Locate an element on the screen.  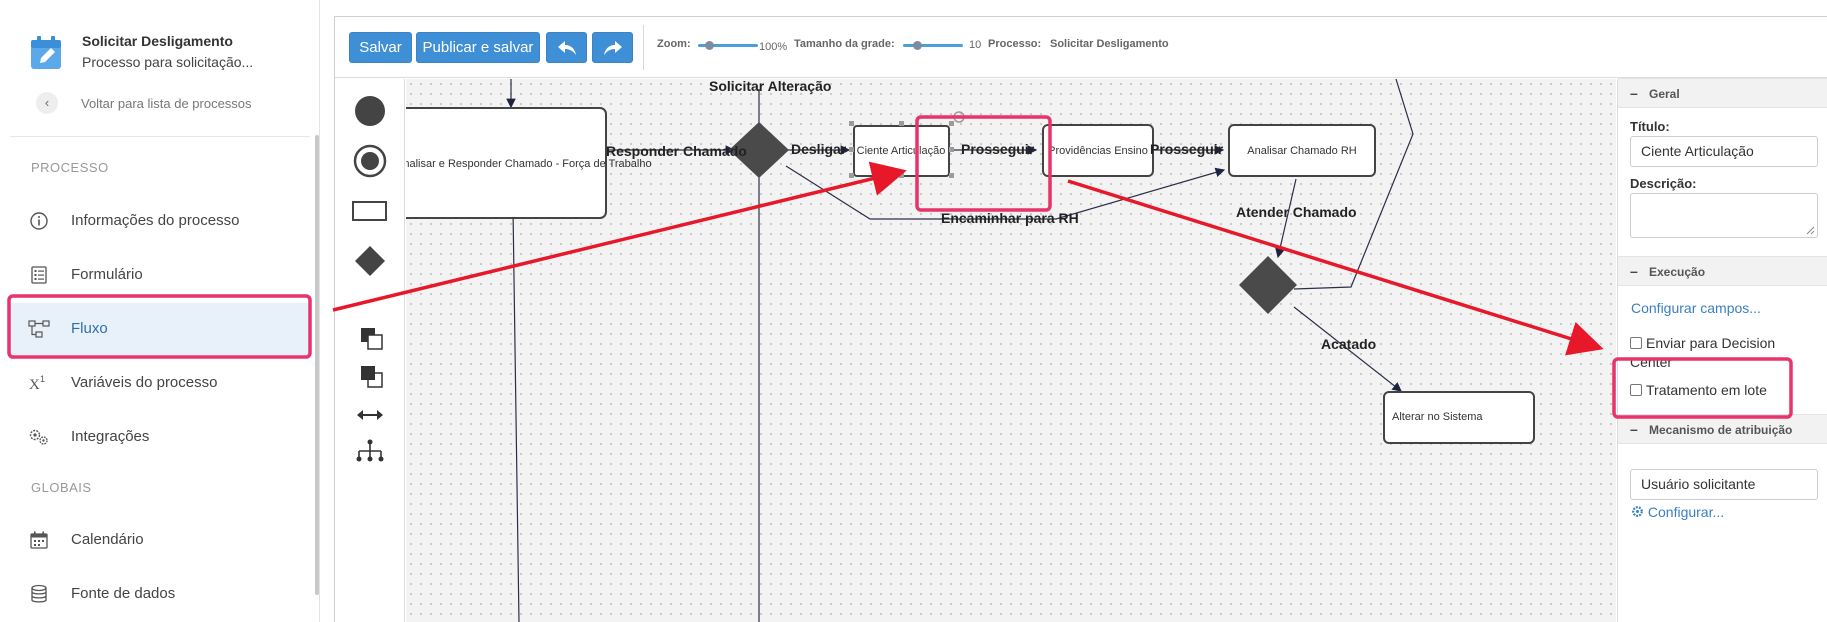
sidebar-item-form: Formulário is located at coordinates (160, 275).